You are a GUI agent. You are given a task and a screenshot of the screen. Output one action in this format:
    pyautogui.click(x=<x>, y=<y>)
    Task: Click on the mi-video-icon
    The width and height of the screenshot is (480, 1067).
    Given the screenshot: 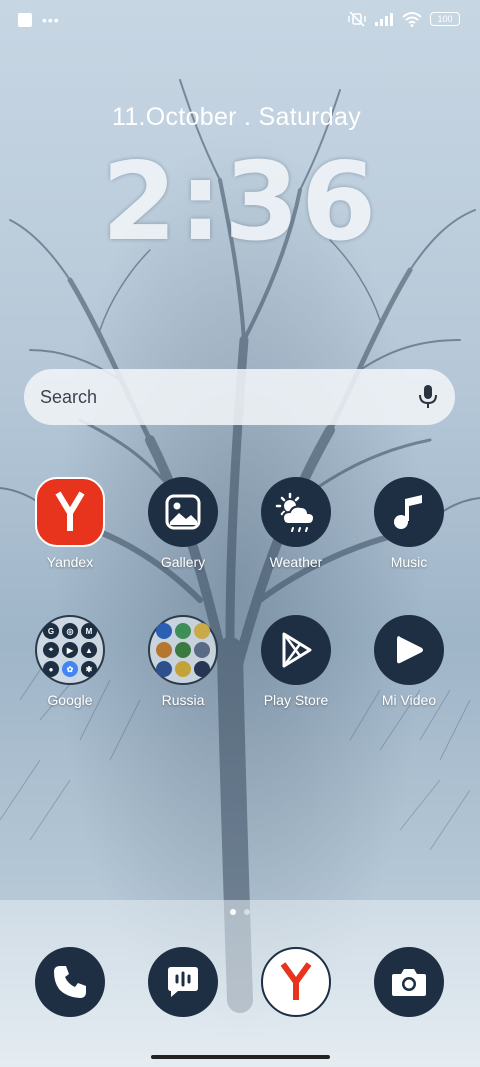 What is the action you would take?
    pyautogui.click(x=409, y=650)
    